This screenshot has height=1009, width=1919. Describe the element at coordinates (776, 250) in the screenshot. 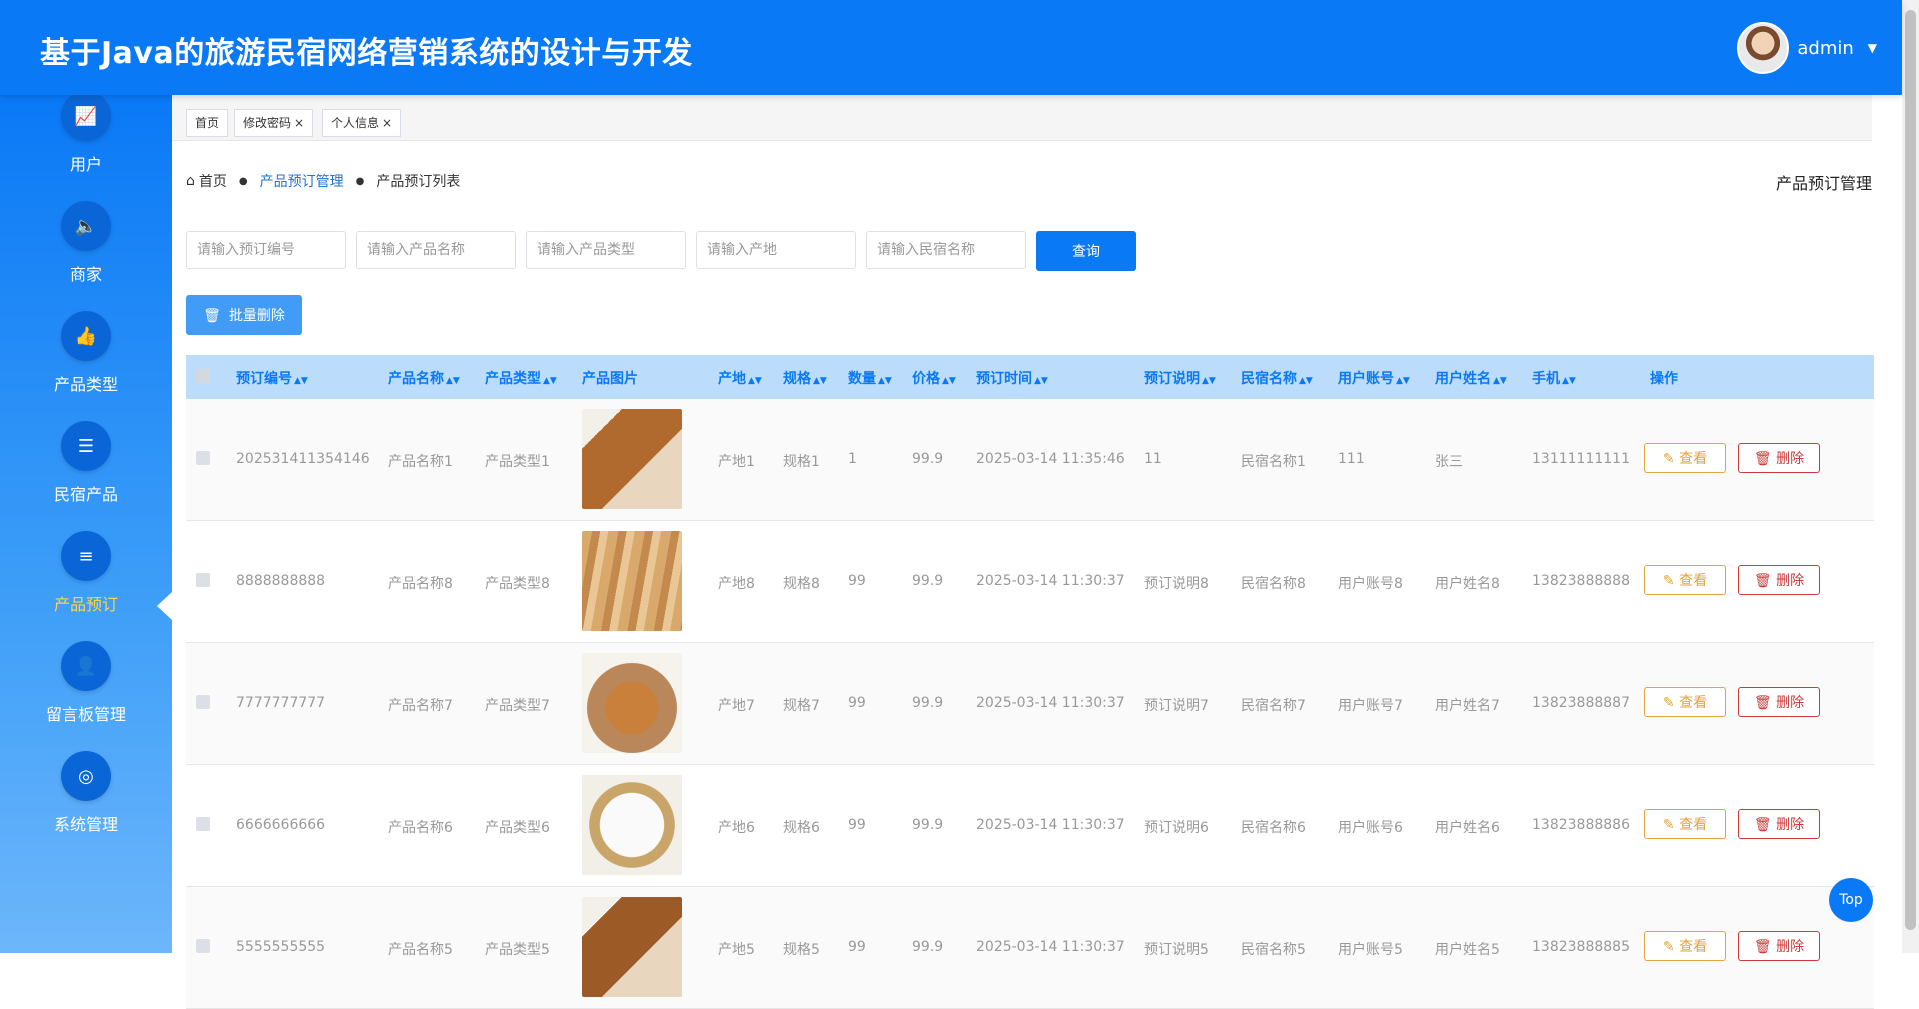

I see `search-input-origin` at that location.